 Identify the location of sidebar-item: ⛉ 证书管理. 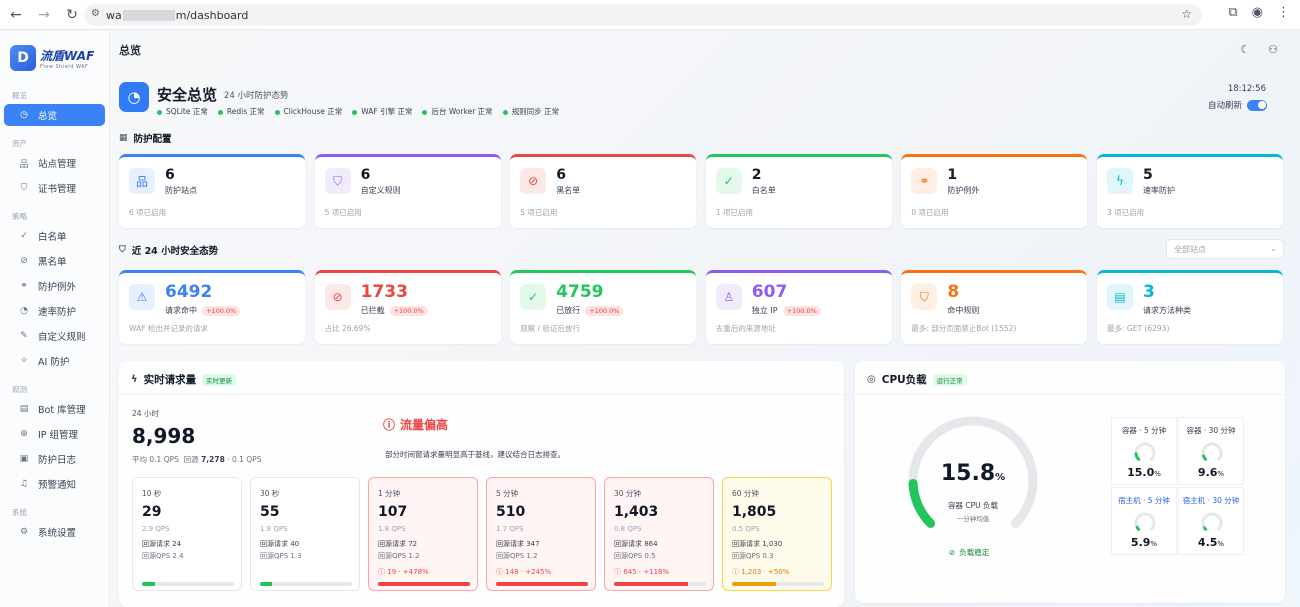
(54, 188).